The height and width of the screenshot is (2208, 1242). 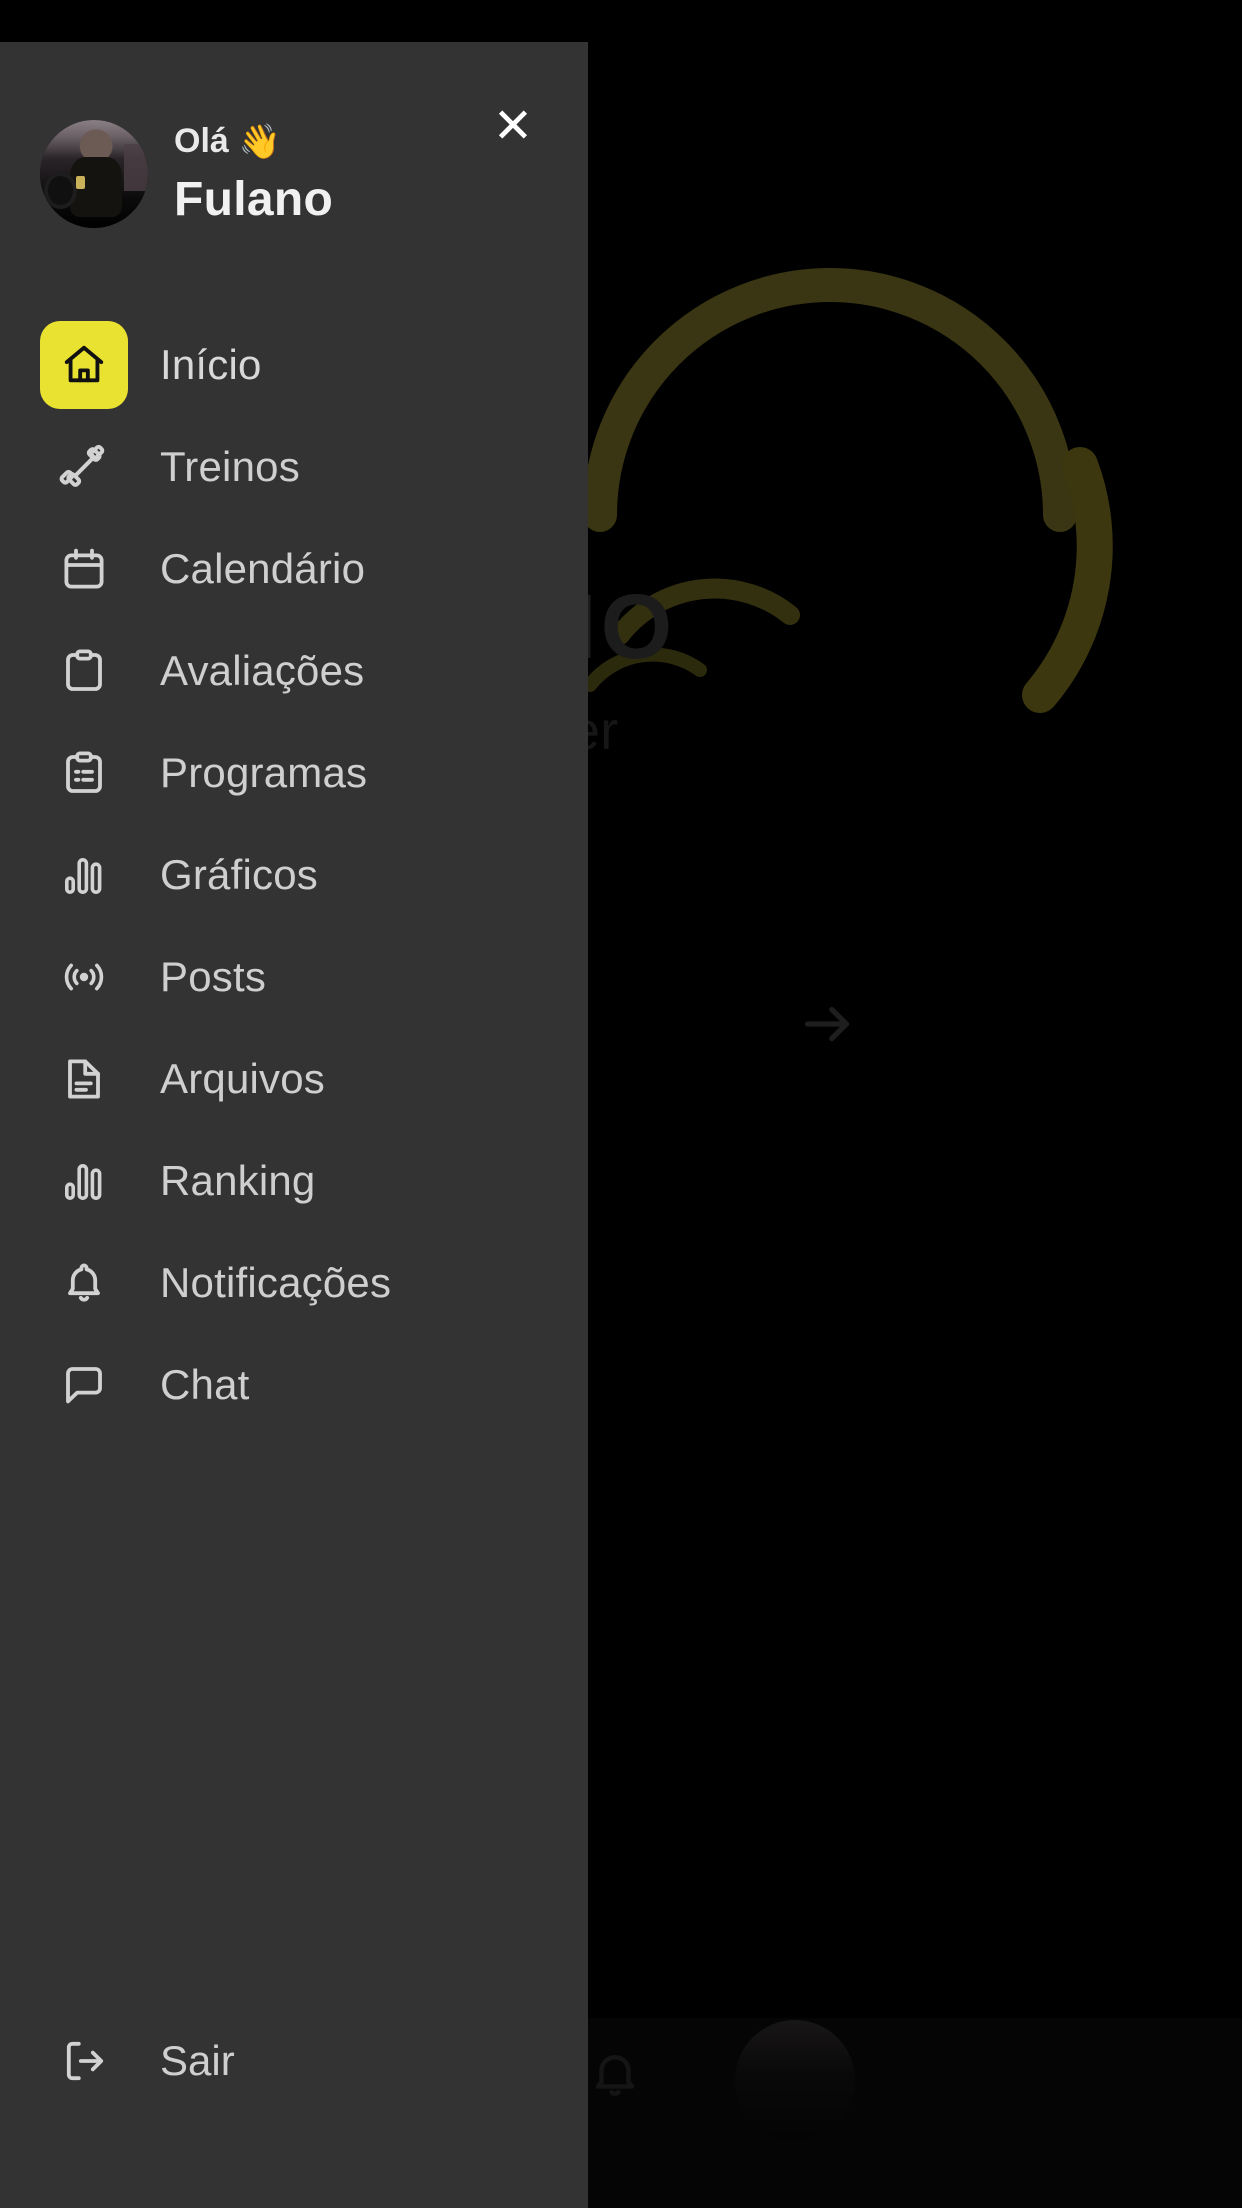 I want to click on sidebar-item-notificacoes: Notificações, so click(x=294, y=1283).